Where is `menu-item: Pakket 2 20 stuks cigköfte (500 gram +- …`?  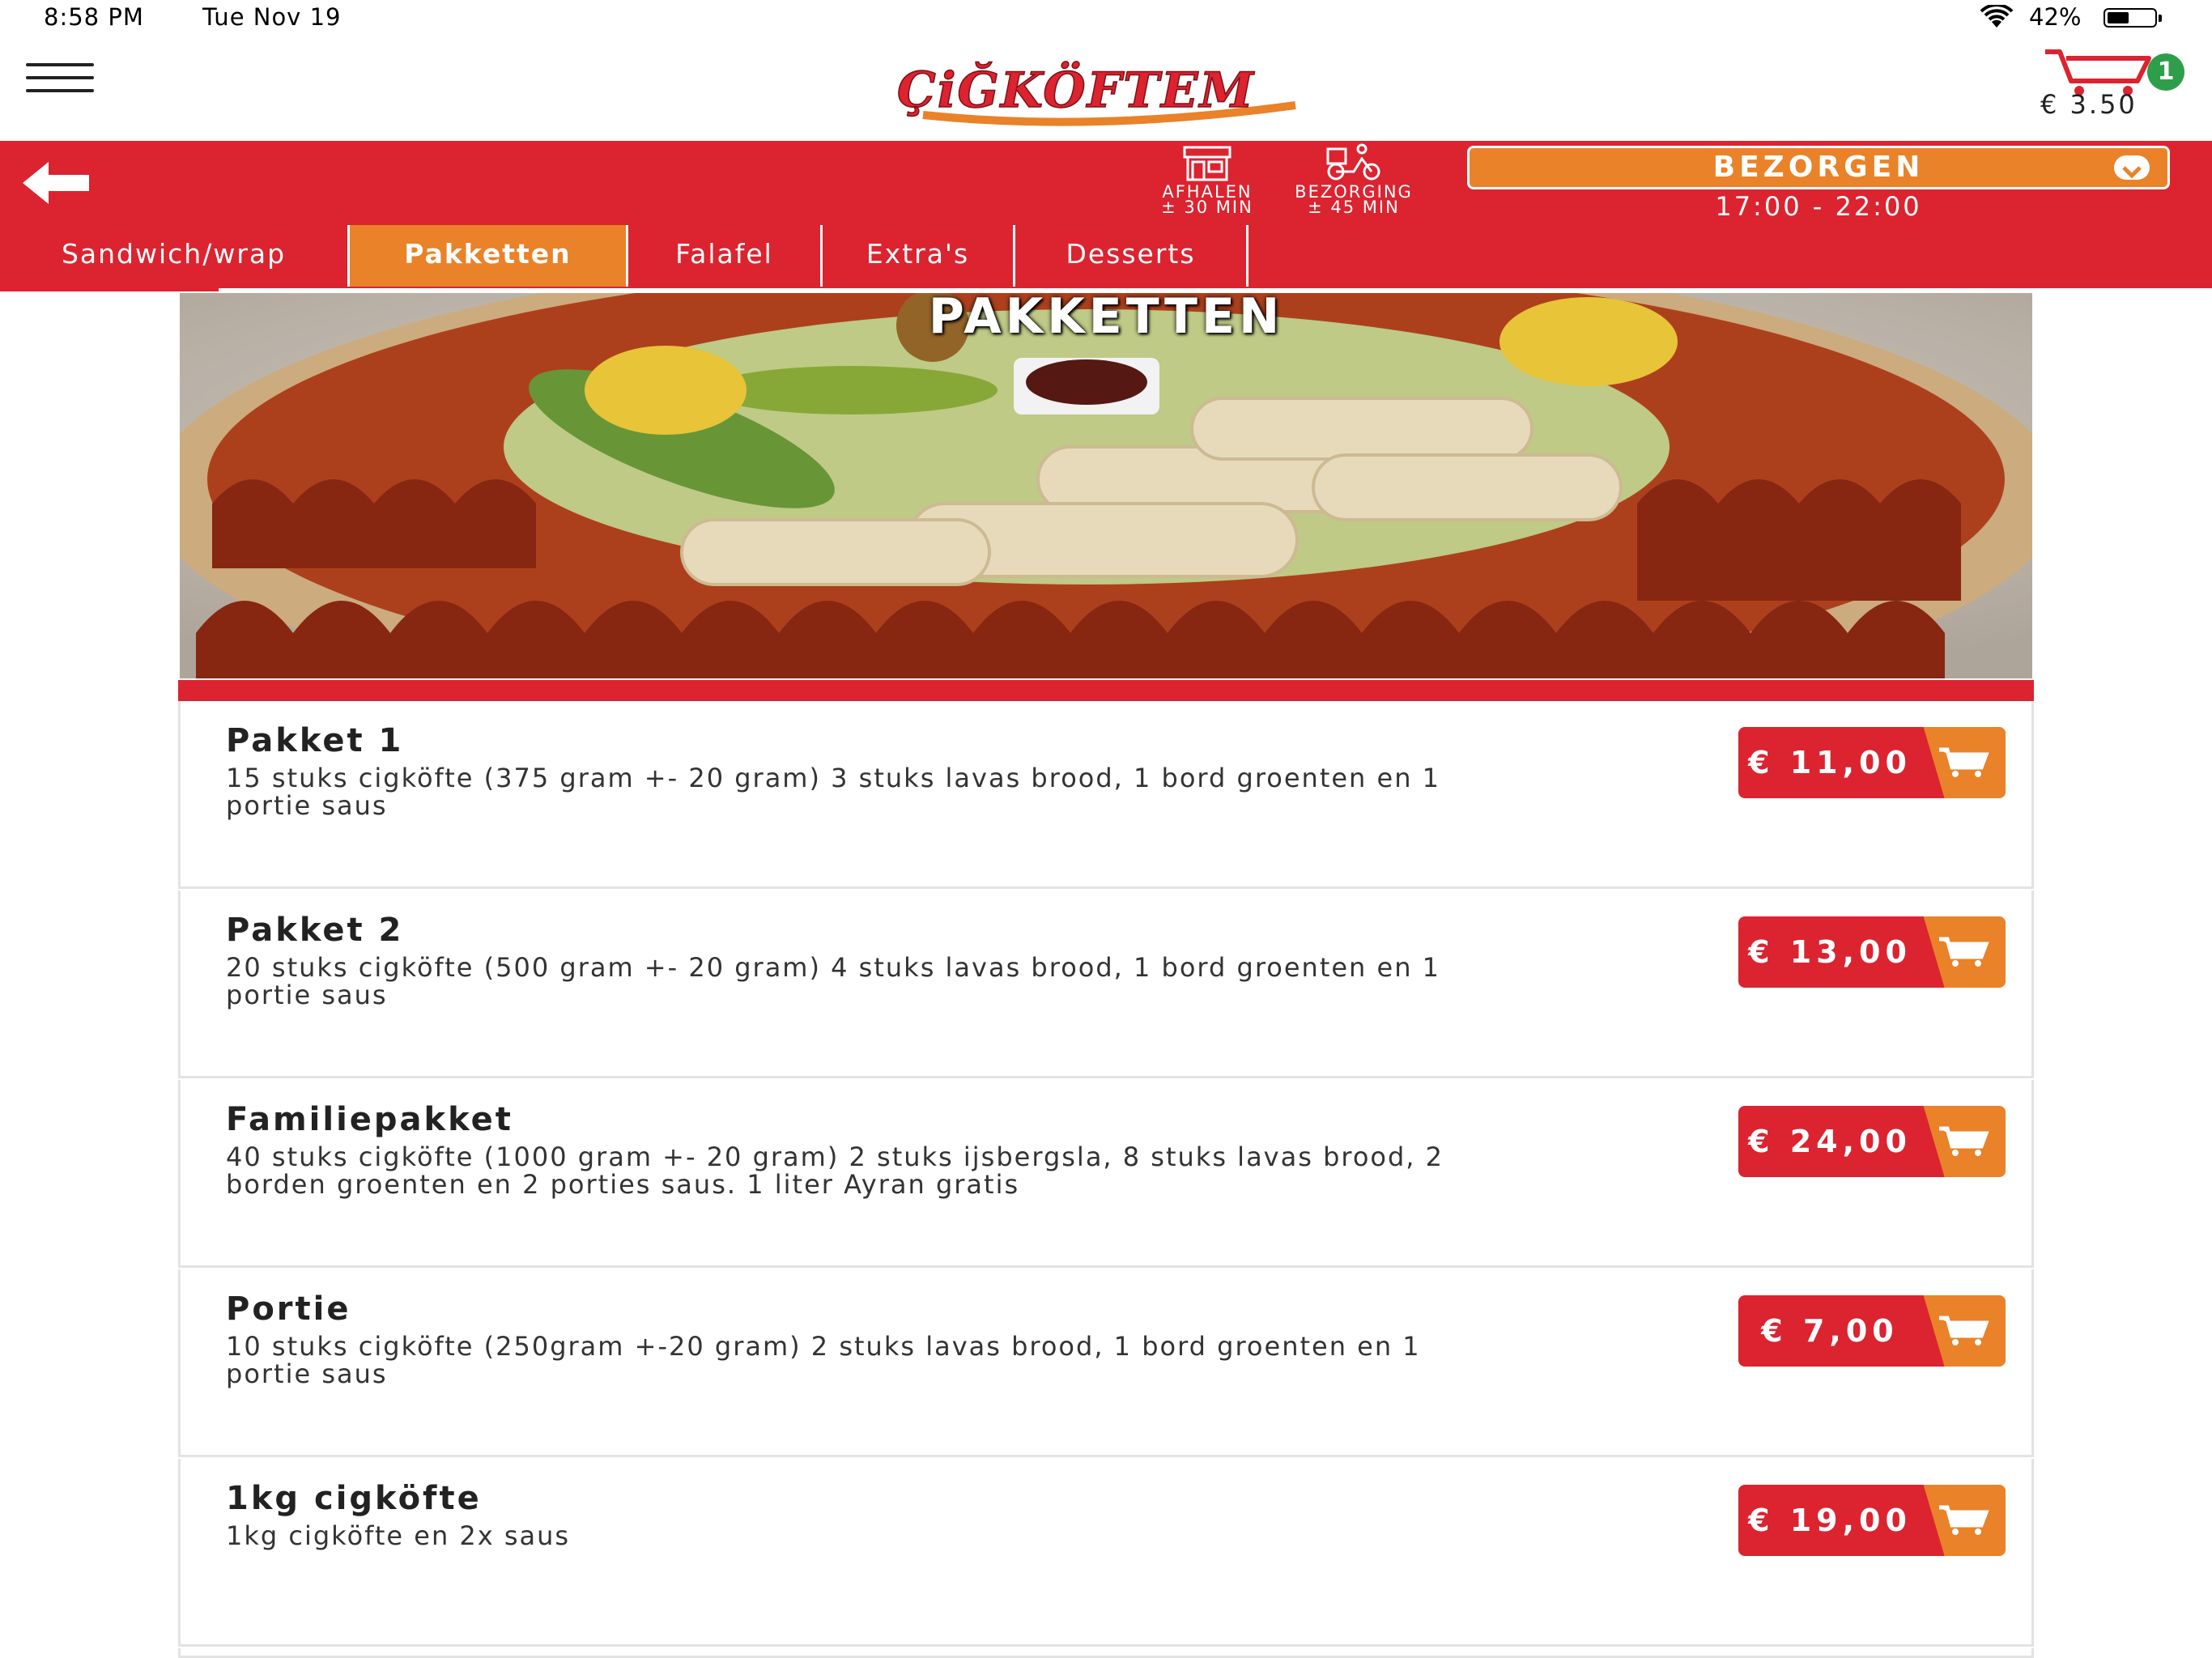 menu-item: Pakket 2 20 stuks cigköfte (500 gram +- … is located at coordinates (1106, 984).